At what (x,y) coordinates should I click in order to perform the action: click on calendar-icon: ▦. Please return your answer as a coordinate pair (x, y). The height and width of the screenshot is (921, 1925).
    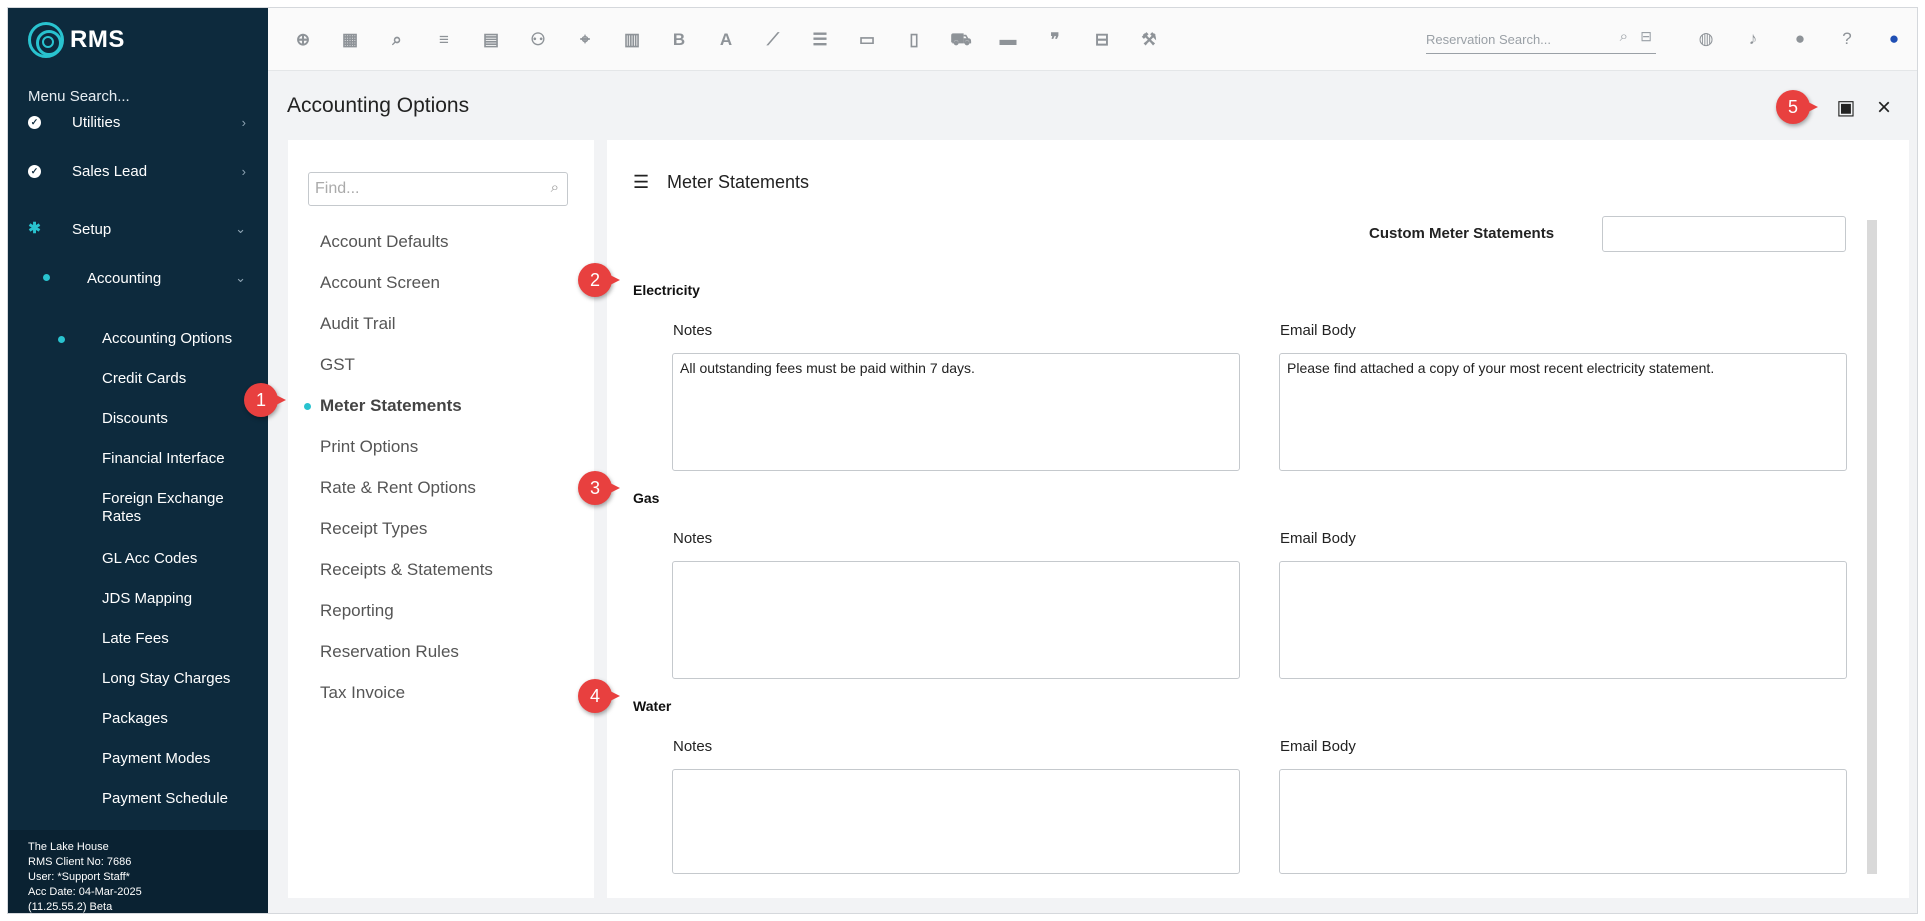
    Looking at the image, I should click on (350, 40).